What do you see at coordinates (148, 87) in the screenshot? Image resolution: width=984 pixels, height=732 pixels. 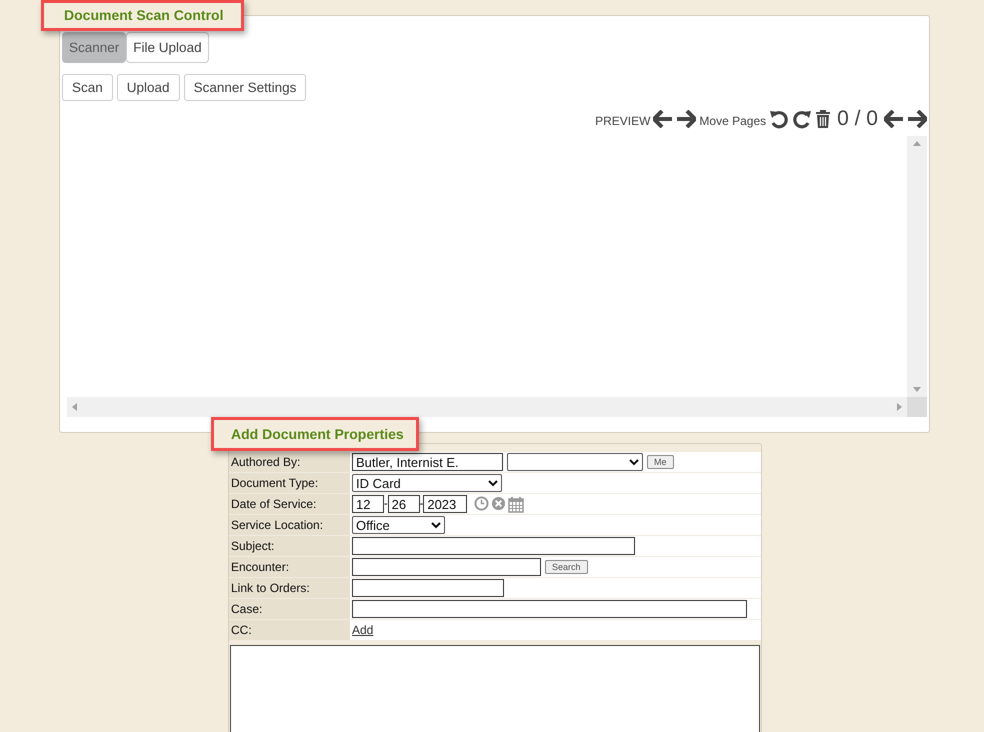 I see `toolbar-button: Upload` at bounding box center [148, 87].